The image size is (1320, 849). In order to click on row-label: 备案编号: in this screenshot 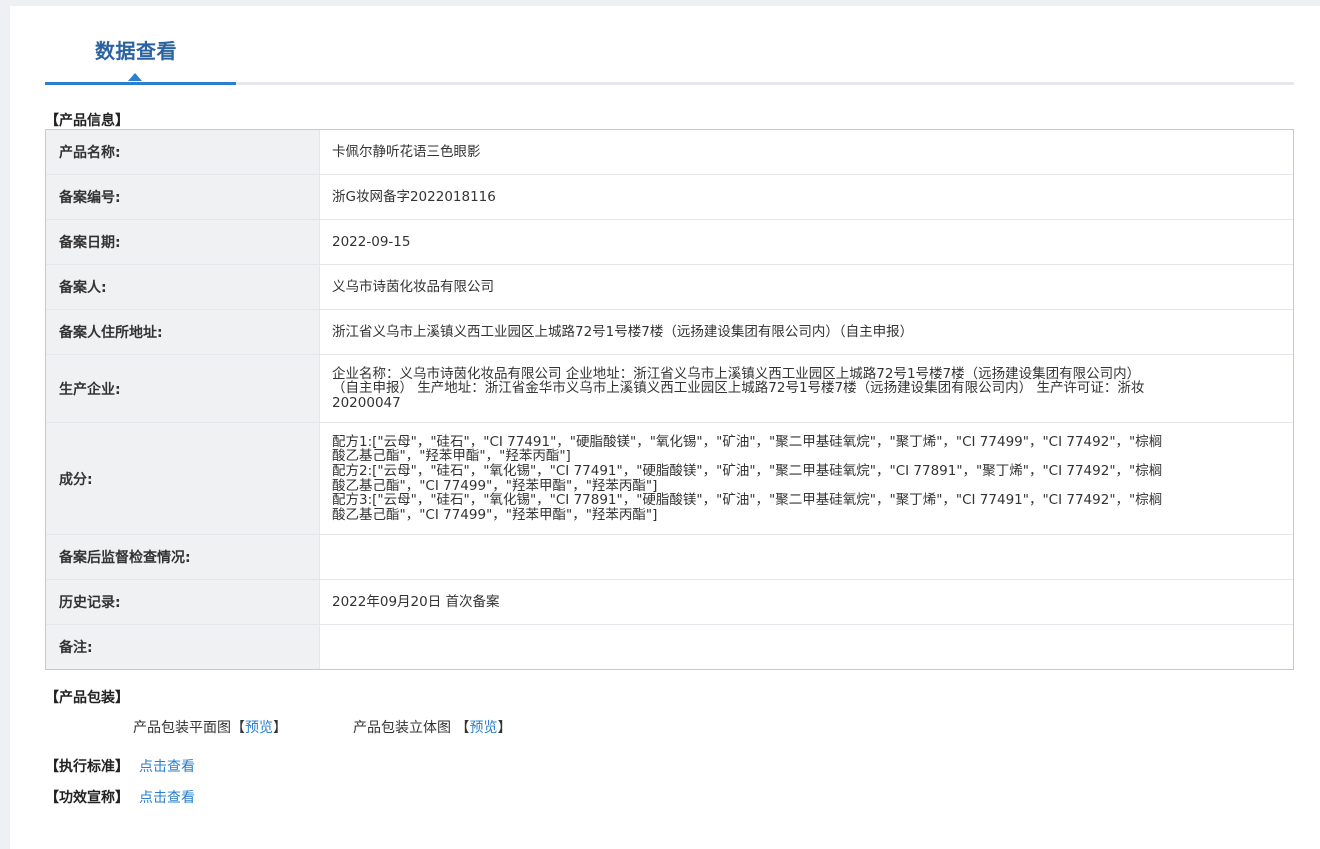, I will do `click(183, 197)`.